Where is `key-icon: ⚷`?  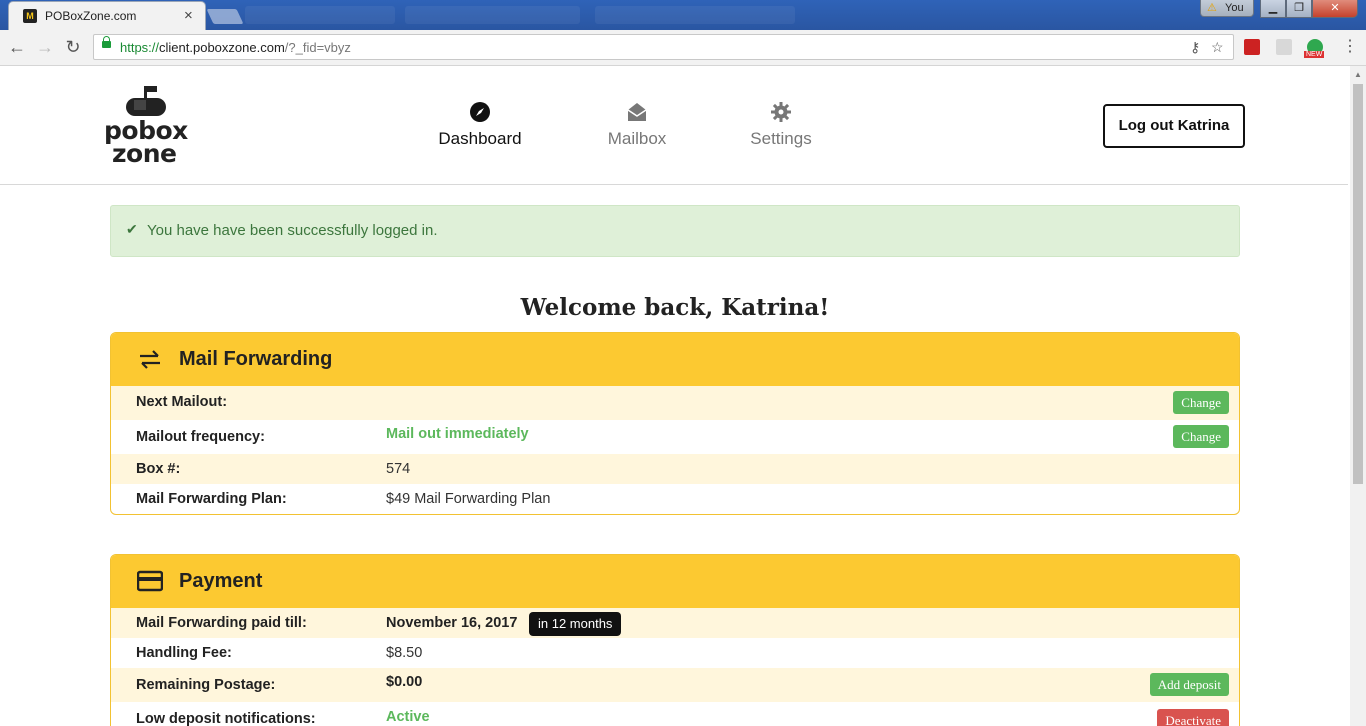
key-icon: ⚷ is located at coordinates (1195, 47).